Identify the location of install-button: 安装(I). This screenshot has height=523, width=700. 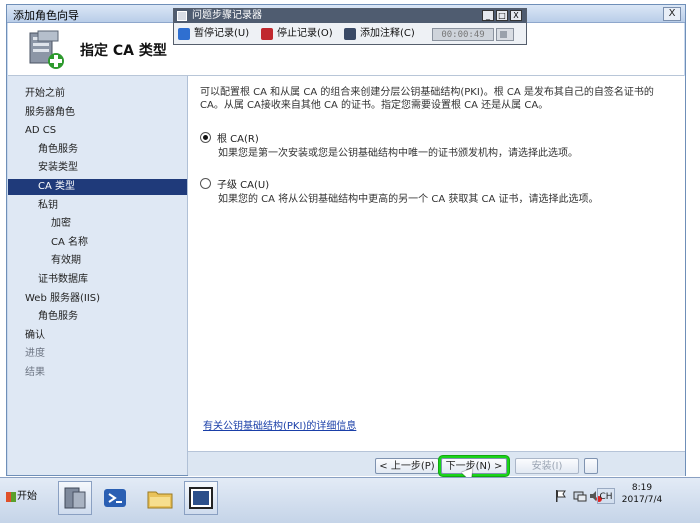
(547, 466).